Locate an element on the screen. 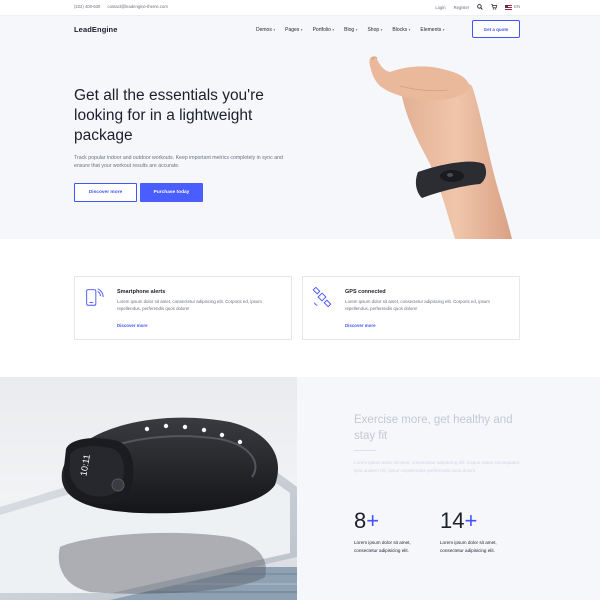 The image size is (600, 600). search-icon is located at coordinates (480, 7).